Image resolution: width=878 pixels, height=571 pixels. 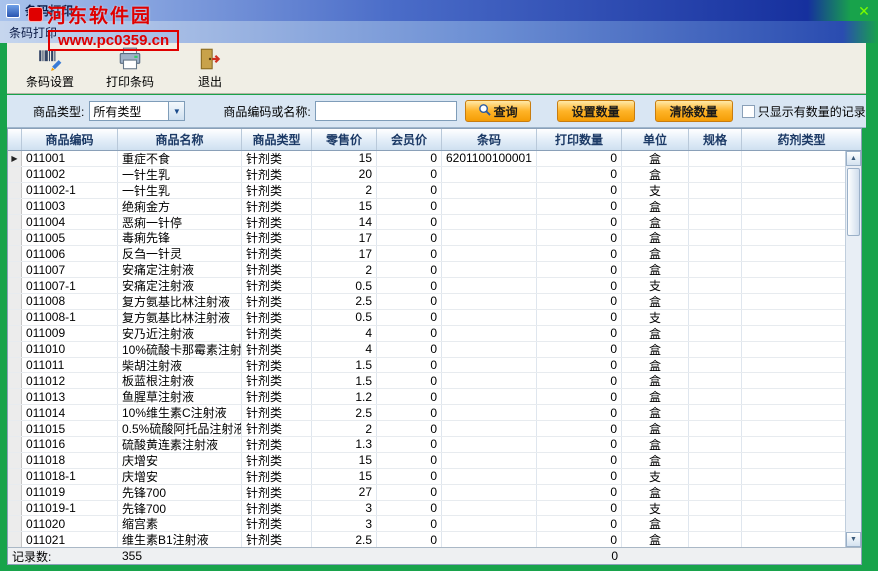 What do you see at coordinates (277, 139) in the screenshot?
I see `column-header-type: 商品类型` at bounding box center [277, 139].